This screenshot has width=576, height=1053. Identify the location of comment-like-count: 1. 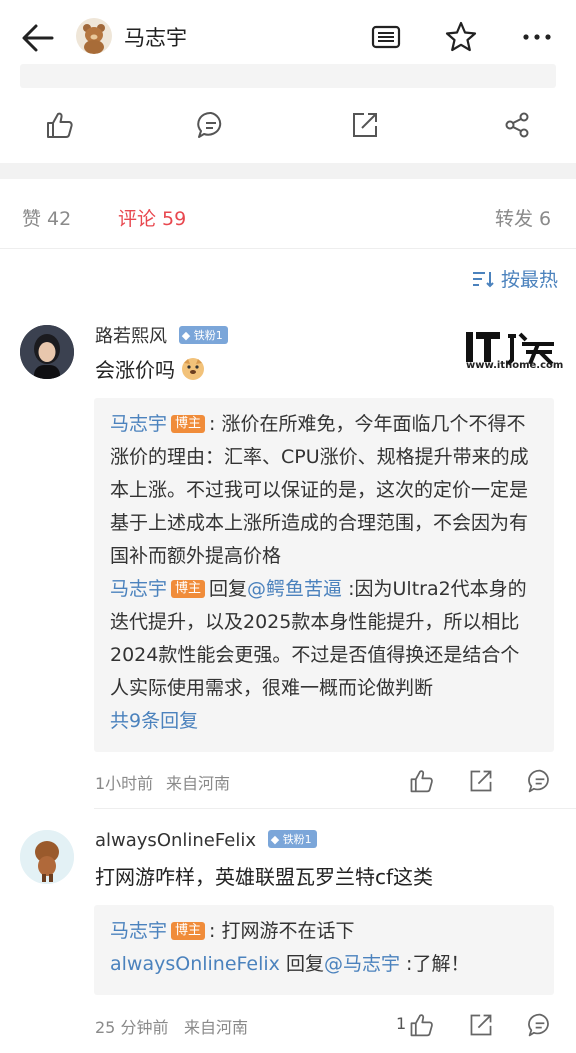
(401, 1023).